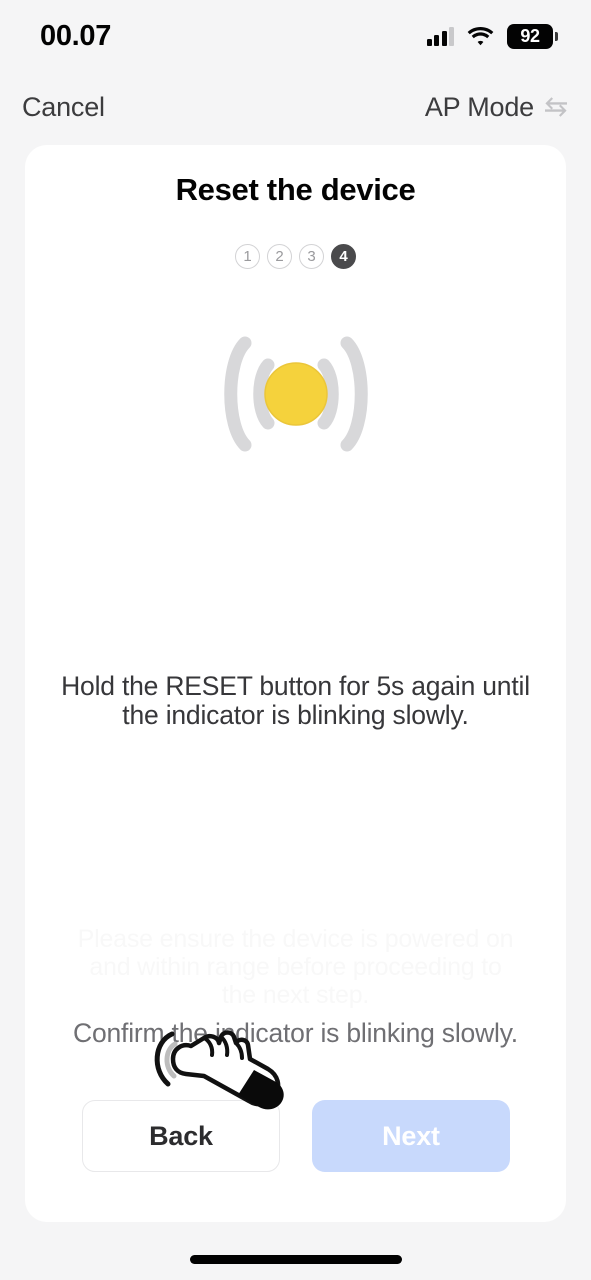  I want to click on status-bar: 00.07 92, so click(295, 36).